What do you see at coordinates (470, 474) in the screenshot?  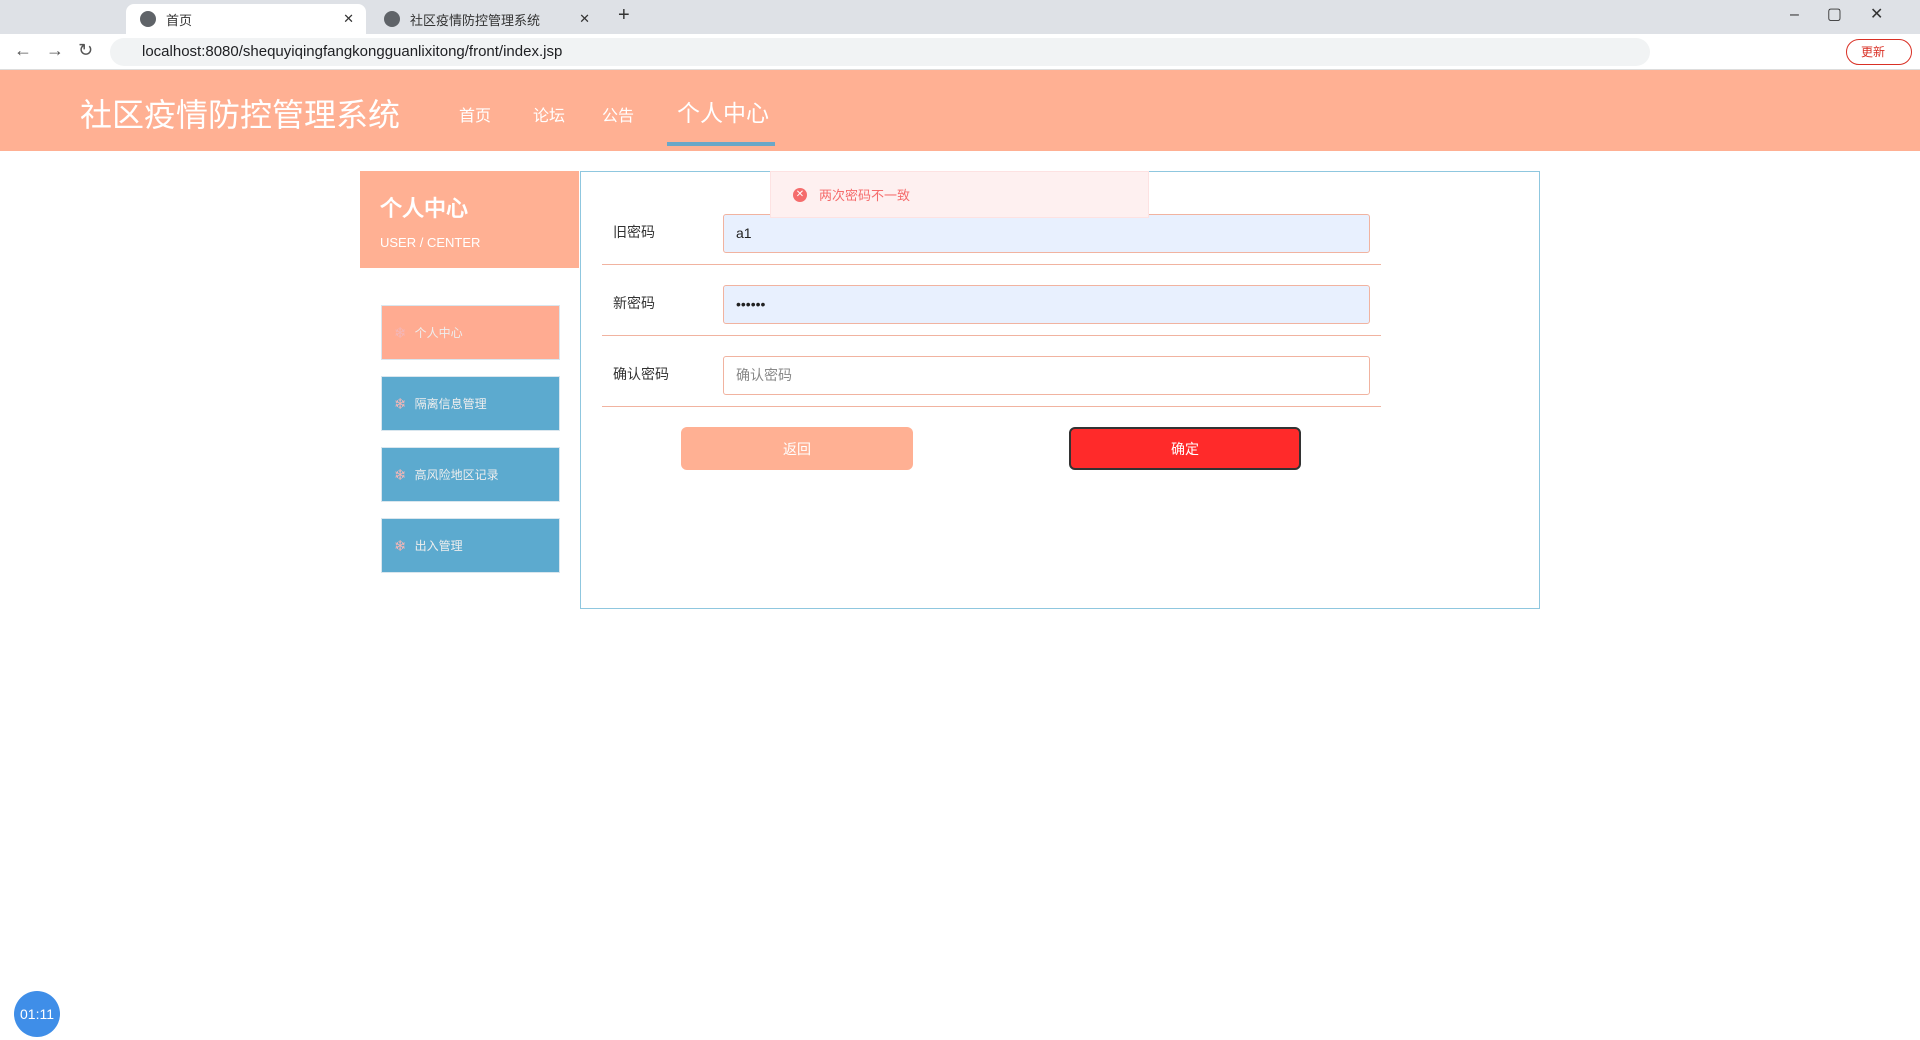 I see `sidebar-item-high-risk: ❄ 高风险地区记录` at bounding box center [470, 474].